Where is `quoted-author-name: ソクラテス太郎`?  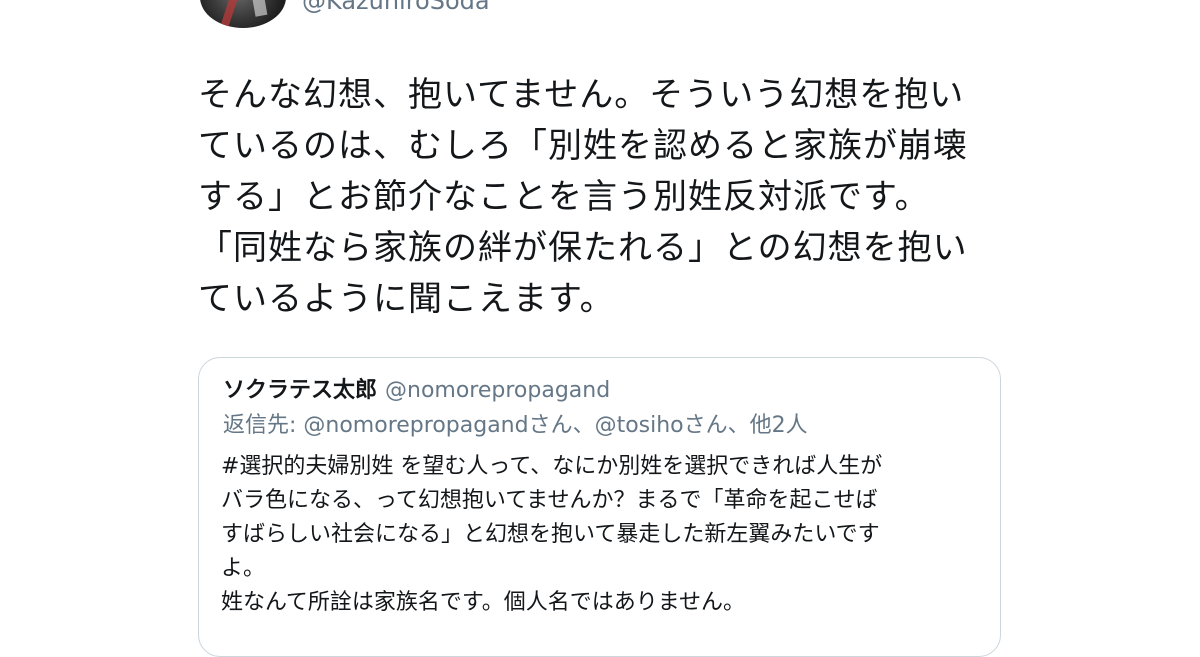
quoted-author-name: ソクラテス太郎 is located at coordinates (300, 390).